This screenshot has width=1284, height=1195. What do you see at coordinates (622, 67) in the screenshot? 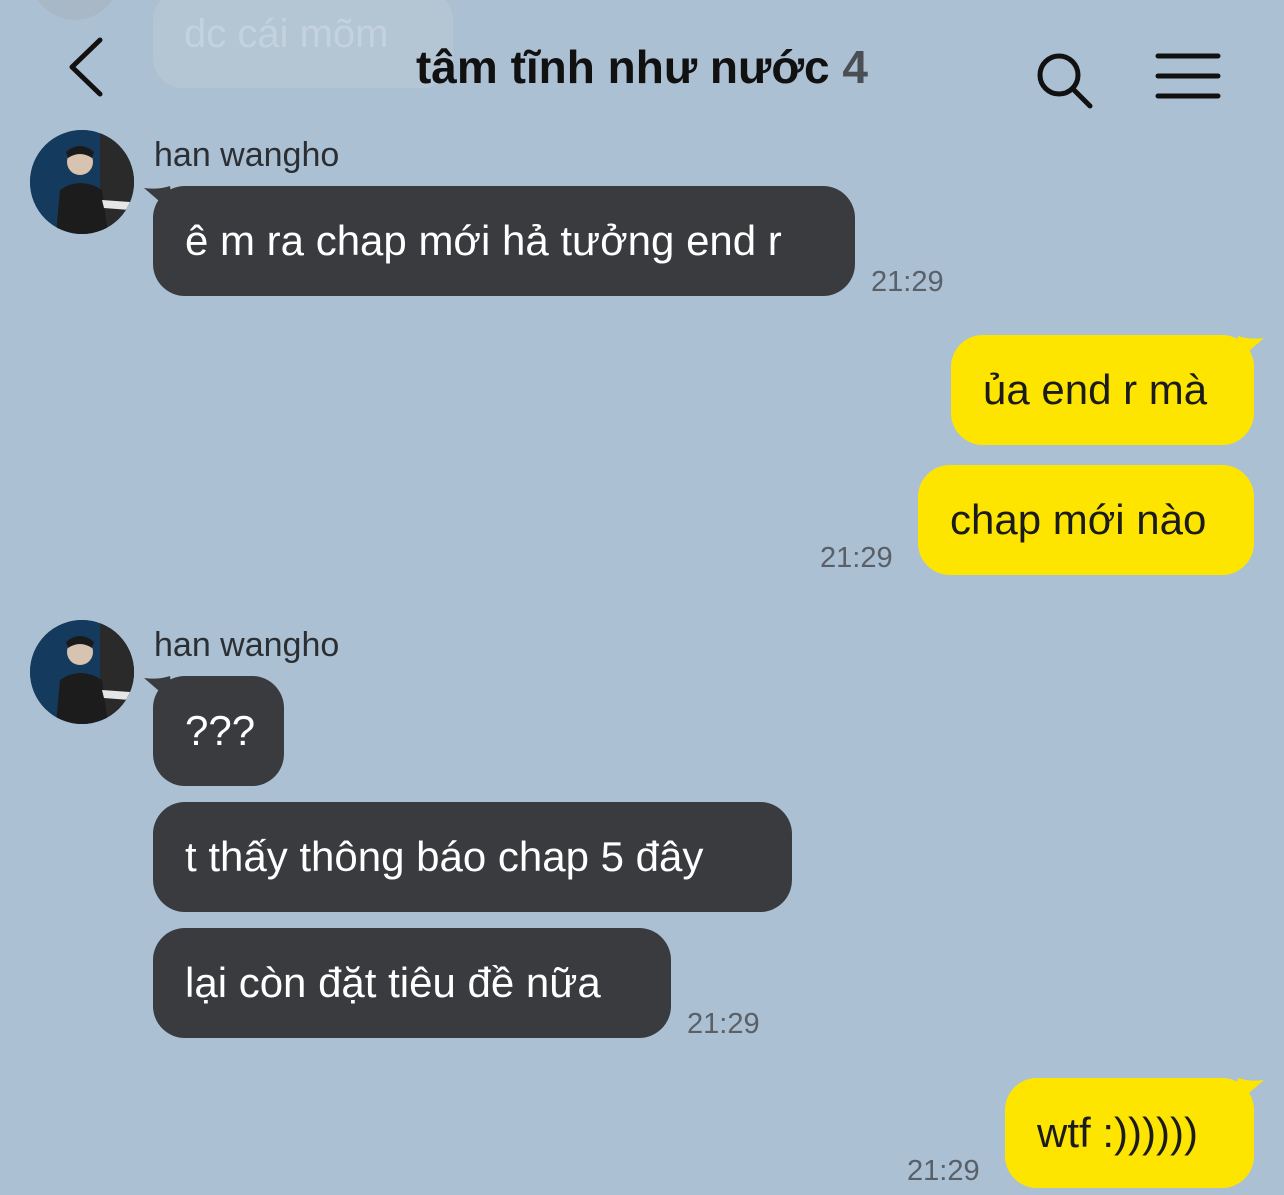
I see `chat-title-text: tâm tĩnh như nước` at bounding box center [622, 67].